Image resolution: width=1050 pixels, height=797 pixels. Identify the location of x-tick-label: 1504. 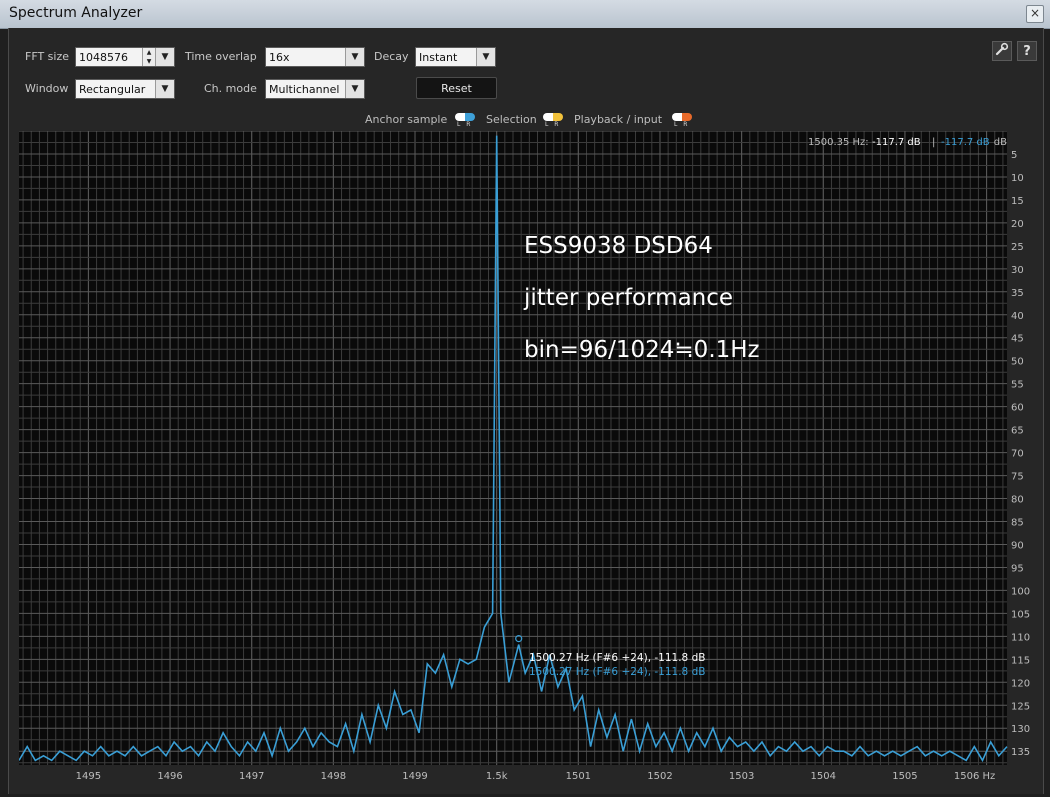
(823, 776).